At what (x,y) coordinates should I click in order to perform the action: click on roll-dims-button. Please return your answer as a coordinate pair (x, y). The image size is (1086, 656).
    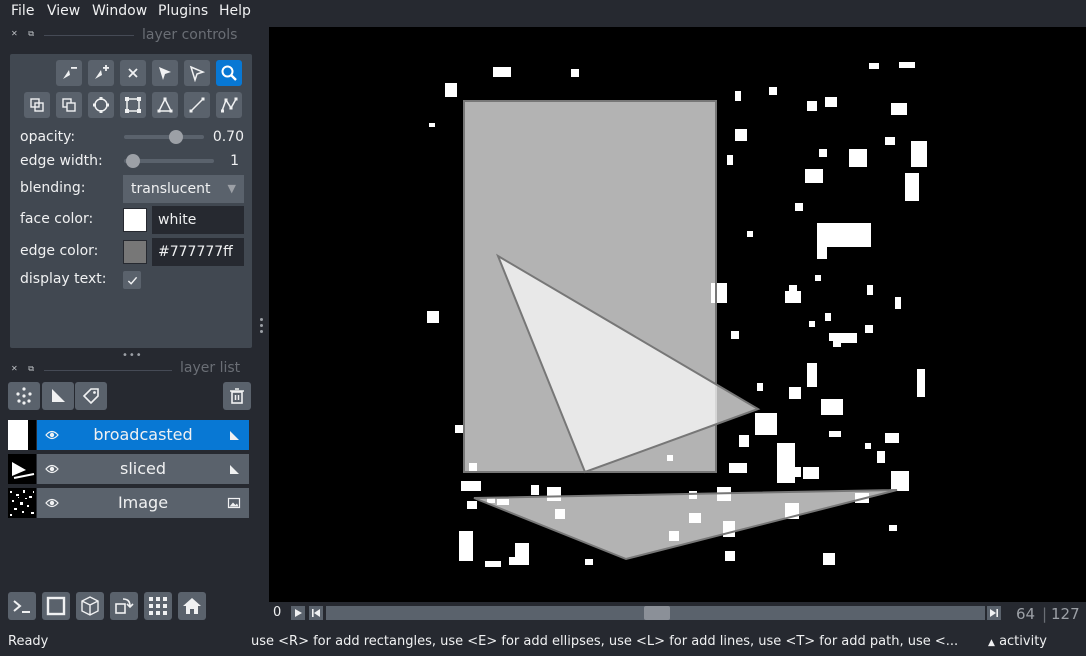
    Looking at the image, I should click on (90, 606).